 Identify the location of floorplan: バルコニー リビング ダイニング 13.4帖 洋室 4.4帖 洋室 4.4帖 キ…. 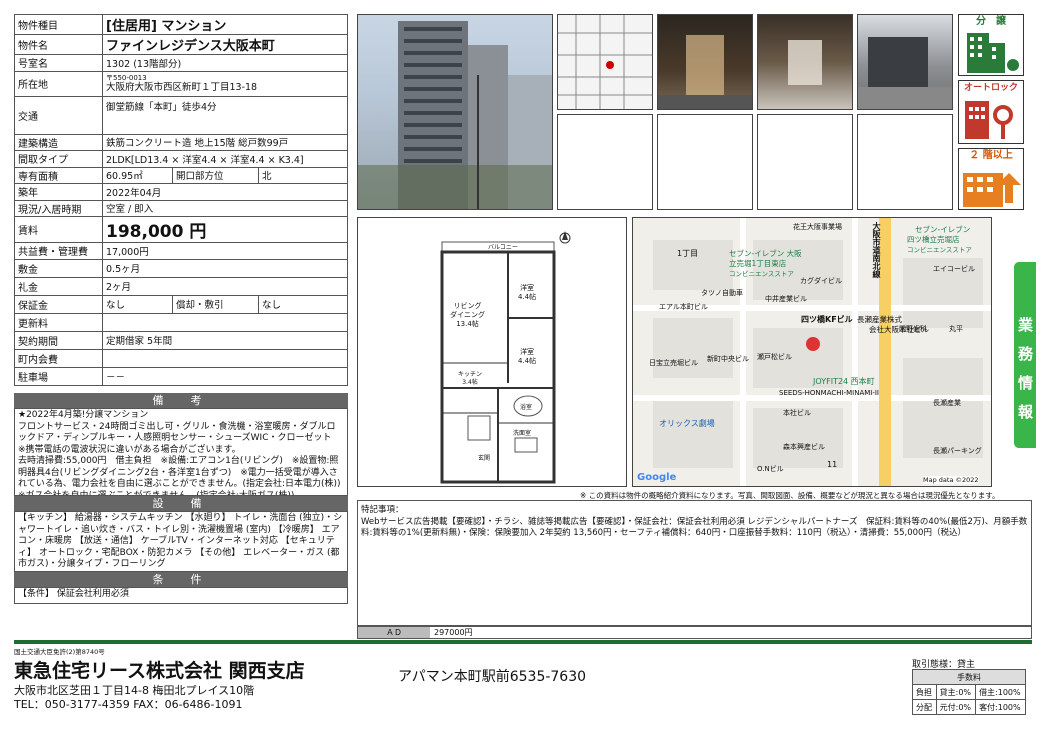
(492, 352).